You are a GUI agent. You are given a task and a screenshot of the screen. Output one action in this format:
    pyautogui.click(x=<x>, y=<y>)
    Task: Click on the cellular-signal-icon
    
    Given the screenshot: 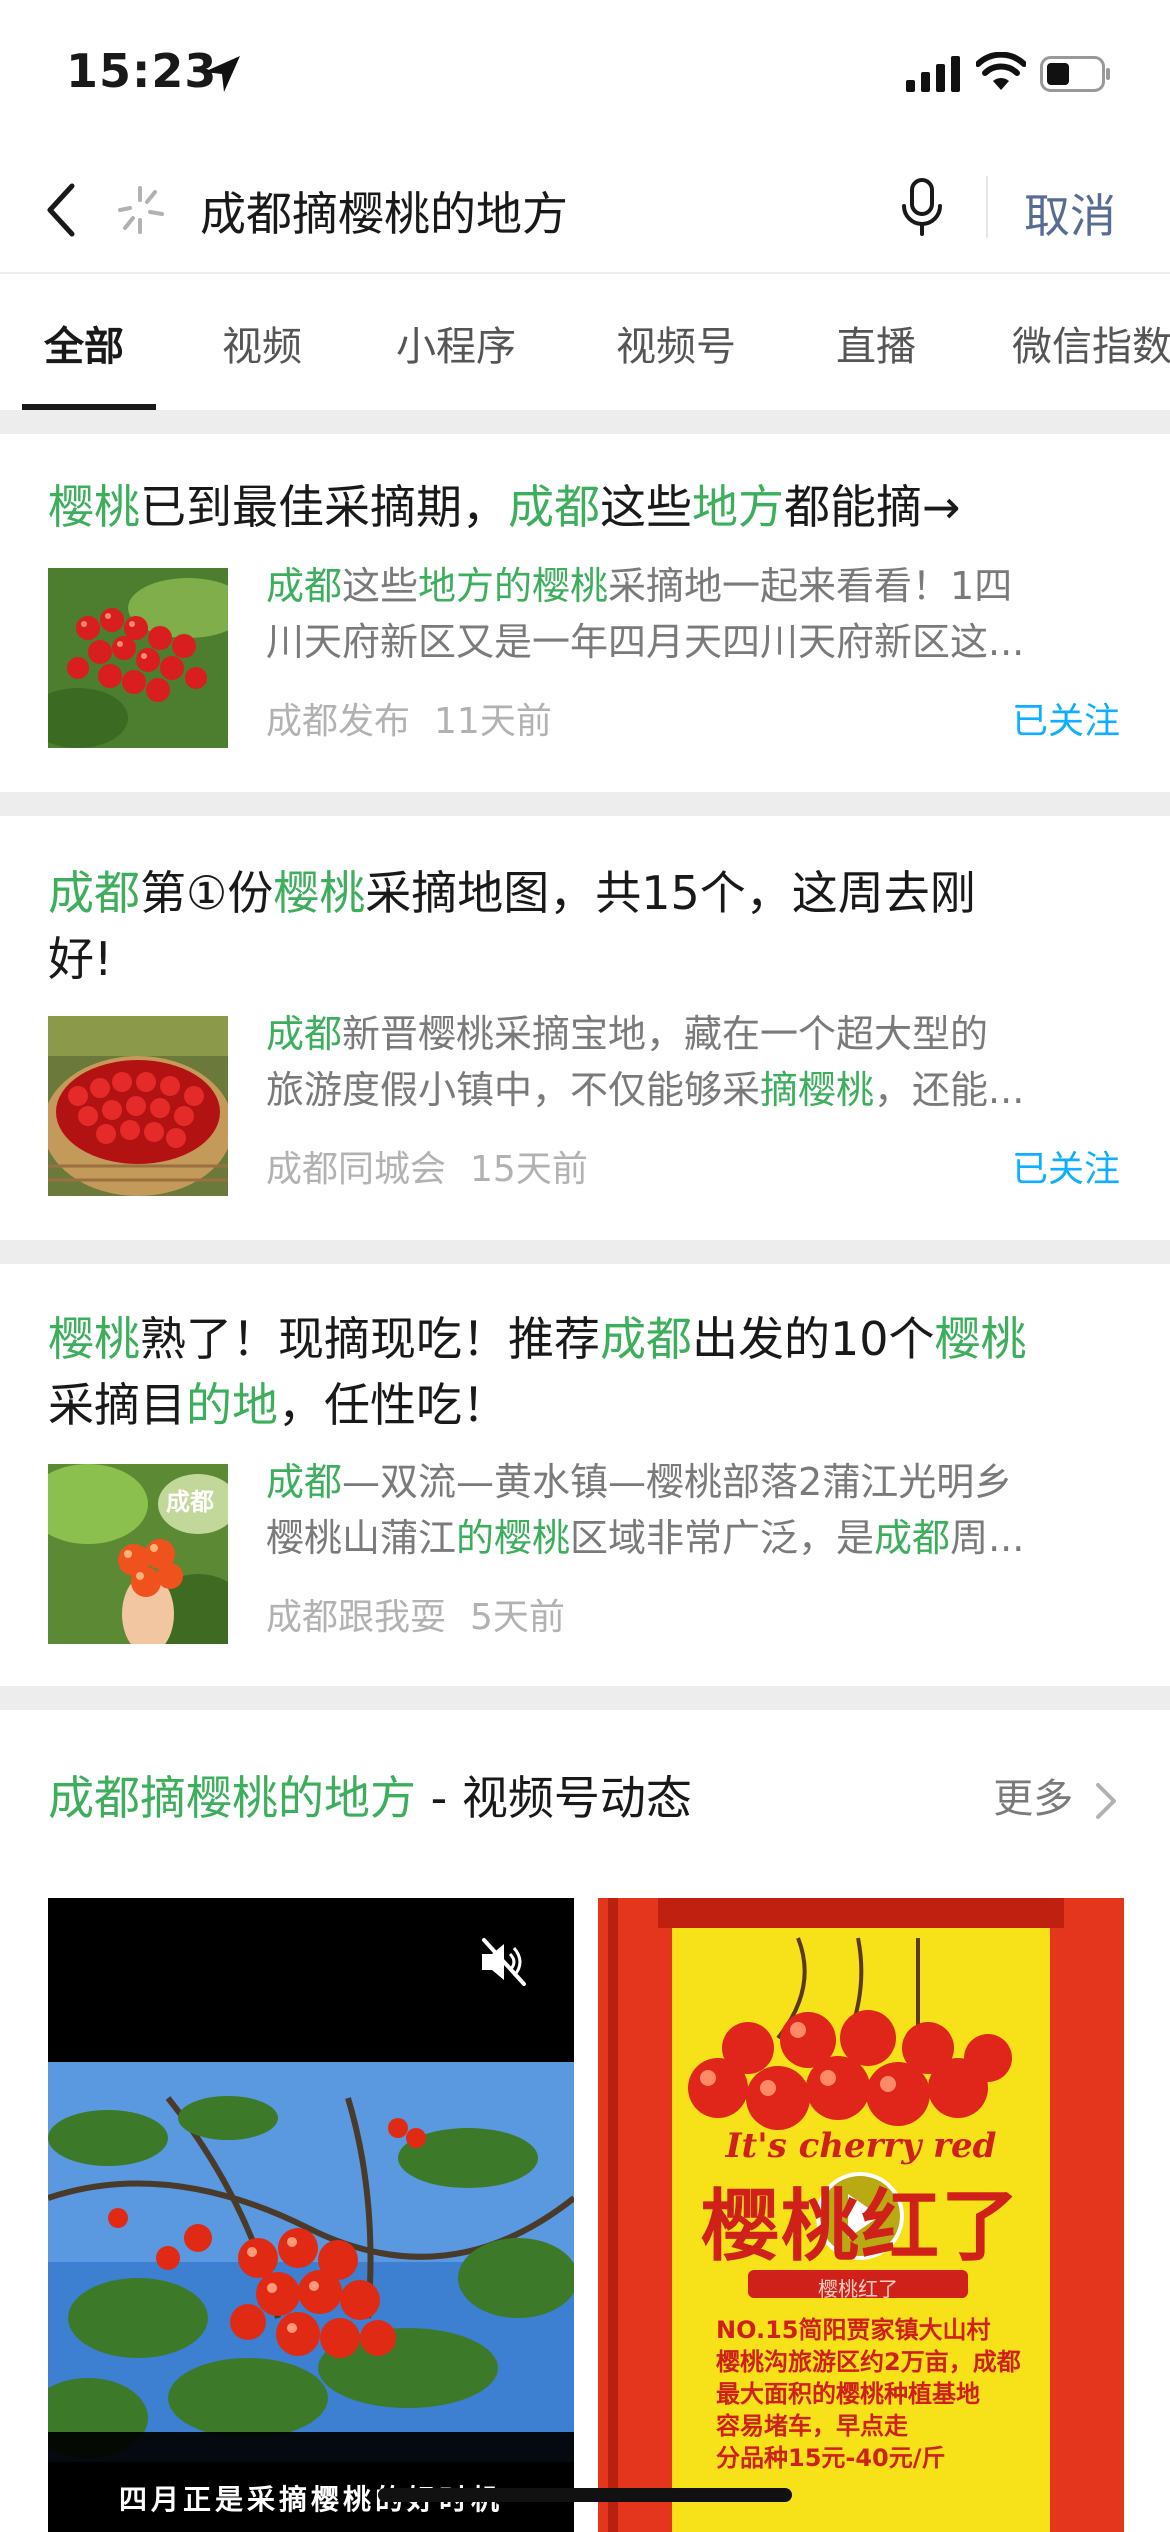 What is the action you would take?
    pyautogui.click(x=933, y=74)
    